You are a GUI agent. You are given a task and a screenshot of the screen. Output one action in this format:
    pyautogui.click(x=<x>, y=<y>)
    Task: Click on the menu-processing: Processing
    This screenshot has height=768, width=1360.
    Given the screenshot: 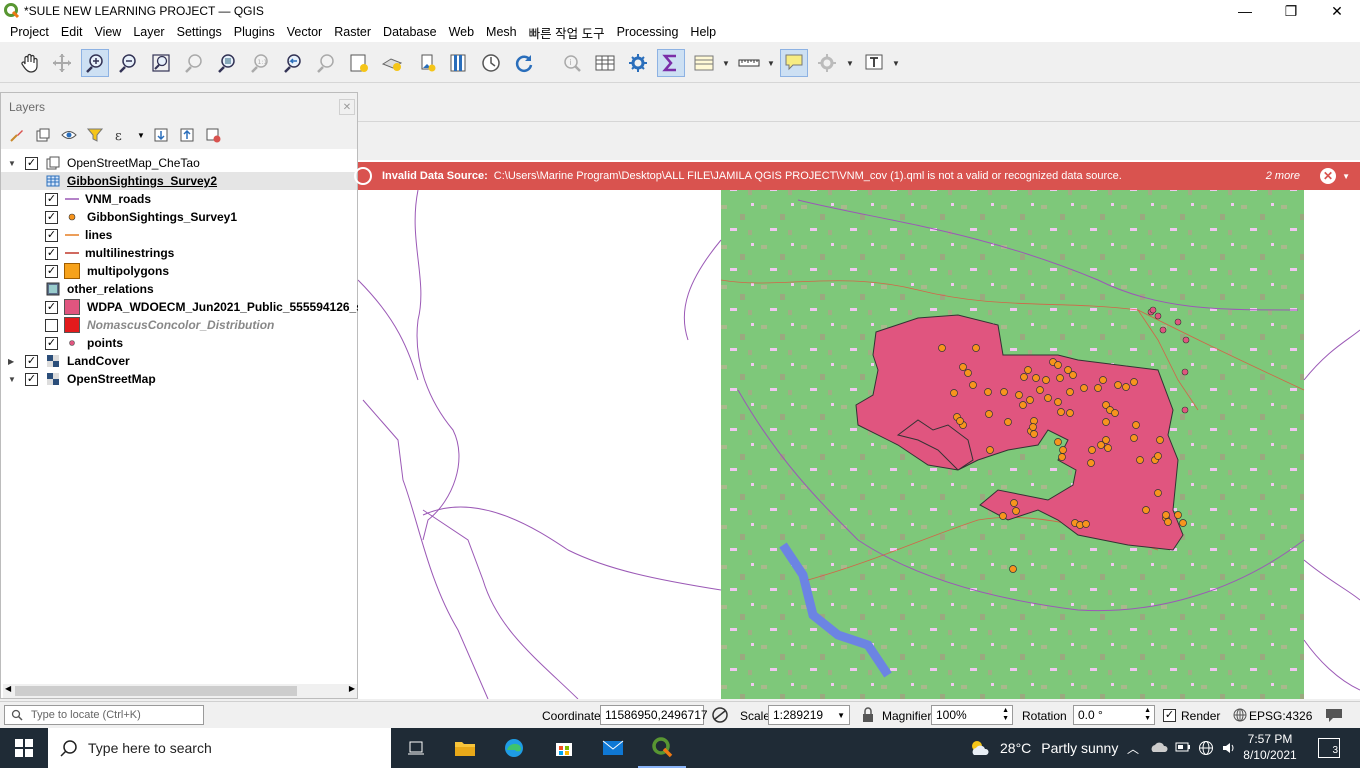 What is the action you would take?
    pyautogui.click(x=648, y=32)
    